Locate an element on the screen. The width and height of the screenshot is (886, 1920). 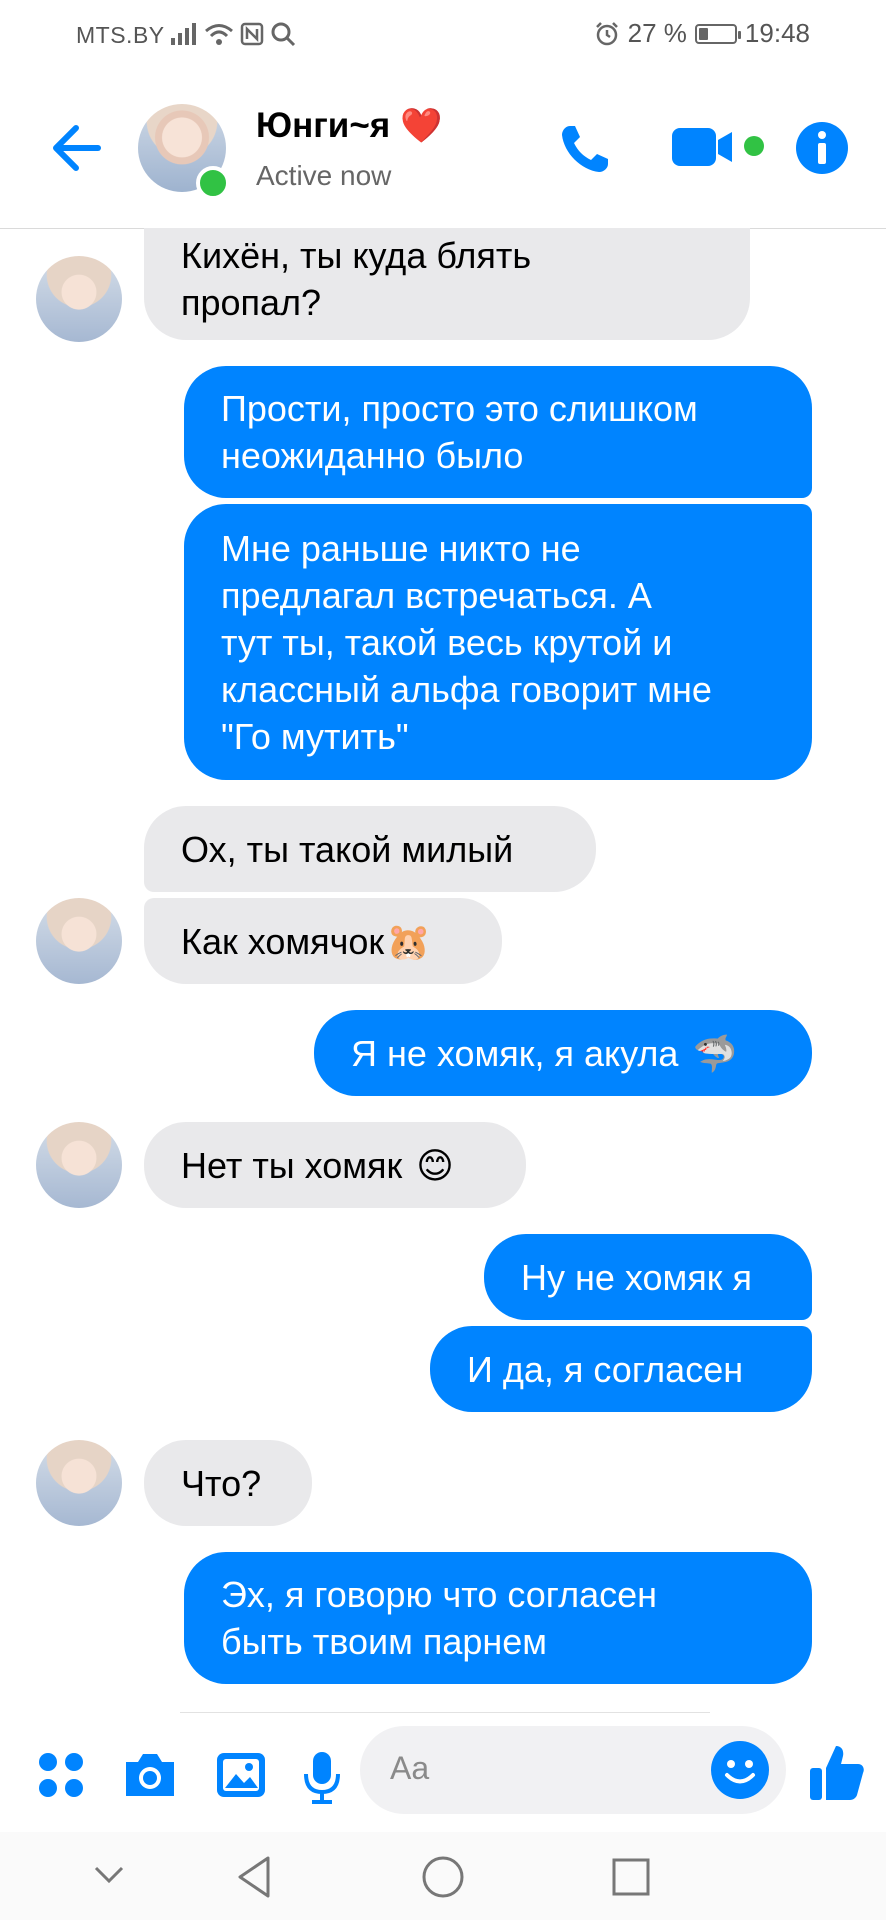
message-bubble-outgoing: И да, я согласен is located at coordinates (621, 1369).